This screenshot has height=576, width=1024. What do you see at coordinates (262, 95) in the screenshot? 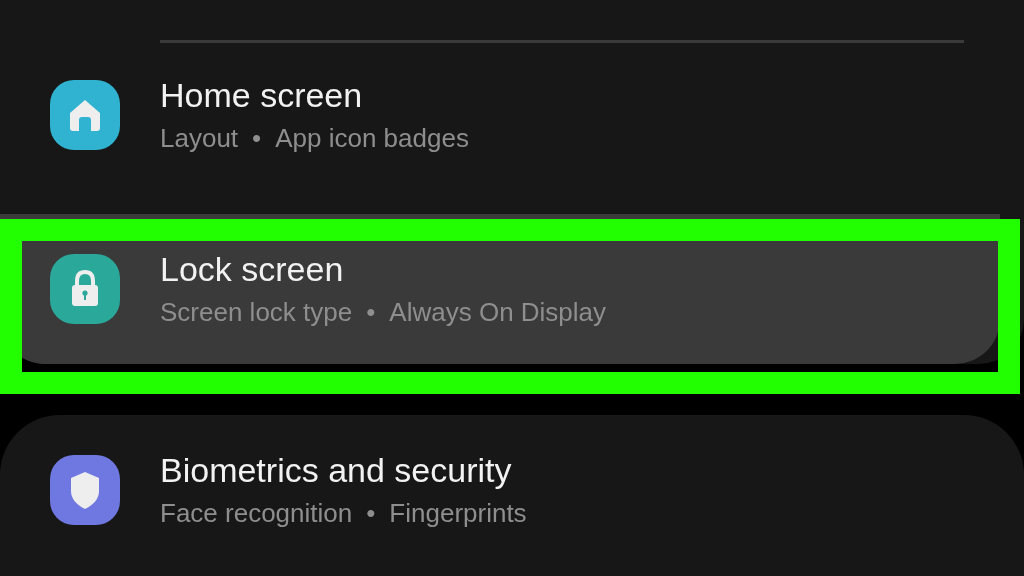
I see `item-title: Home screen` at bounding box center [262, 95].